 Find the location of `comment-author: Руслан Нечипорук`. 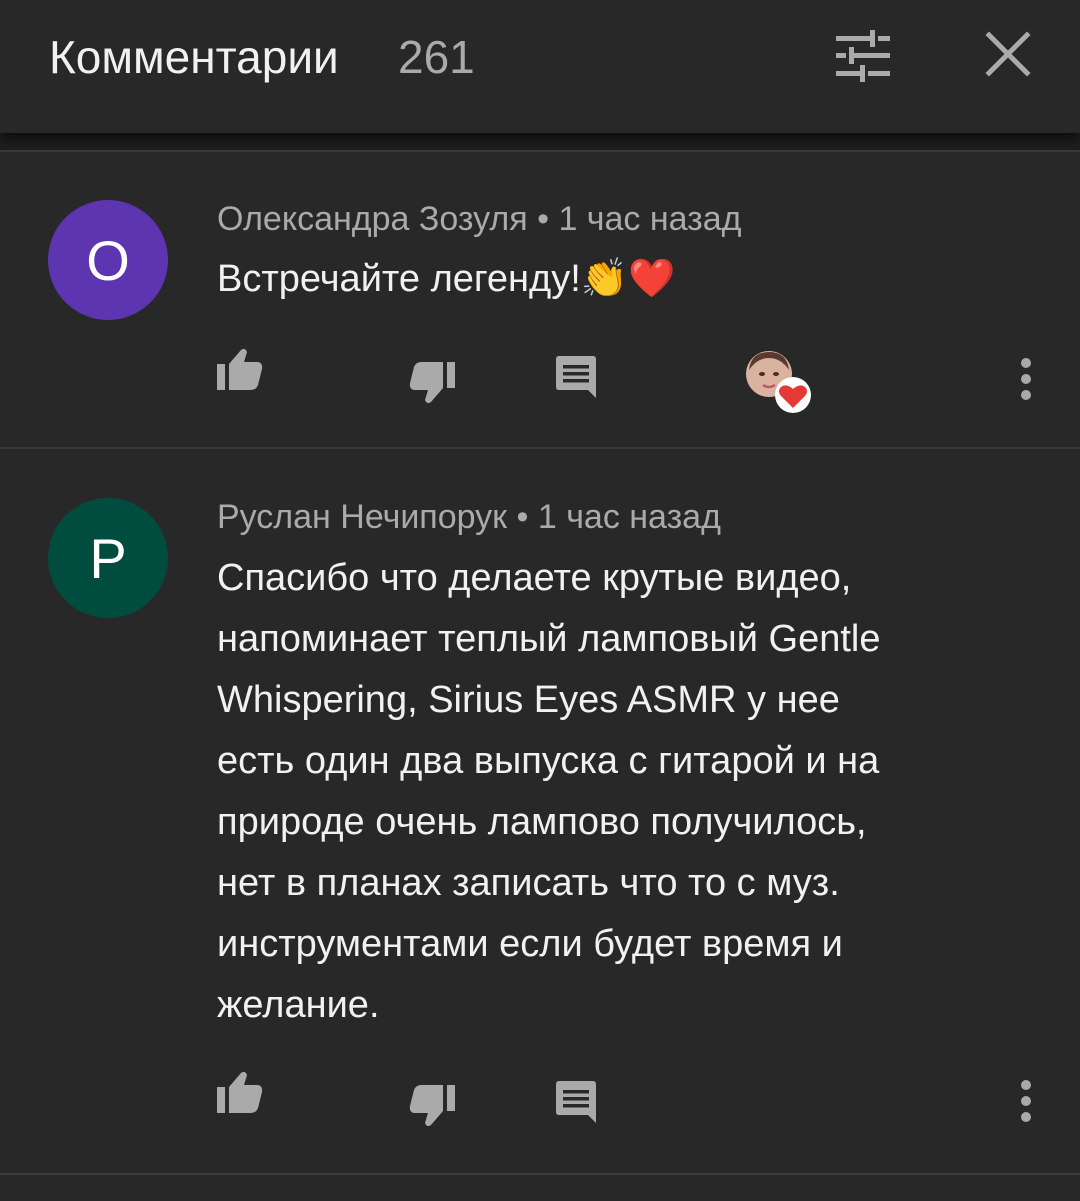

comment-author: Руслан Нечипорук is located at coordinates (362, 517).